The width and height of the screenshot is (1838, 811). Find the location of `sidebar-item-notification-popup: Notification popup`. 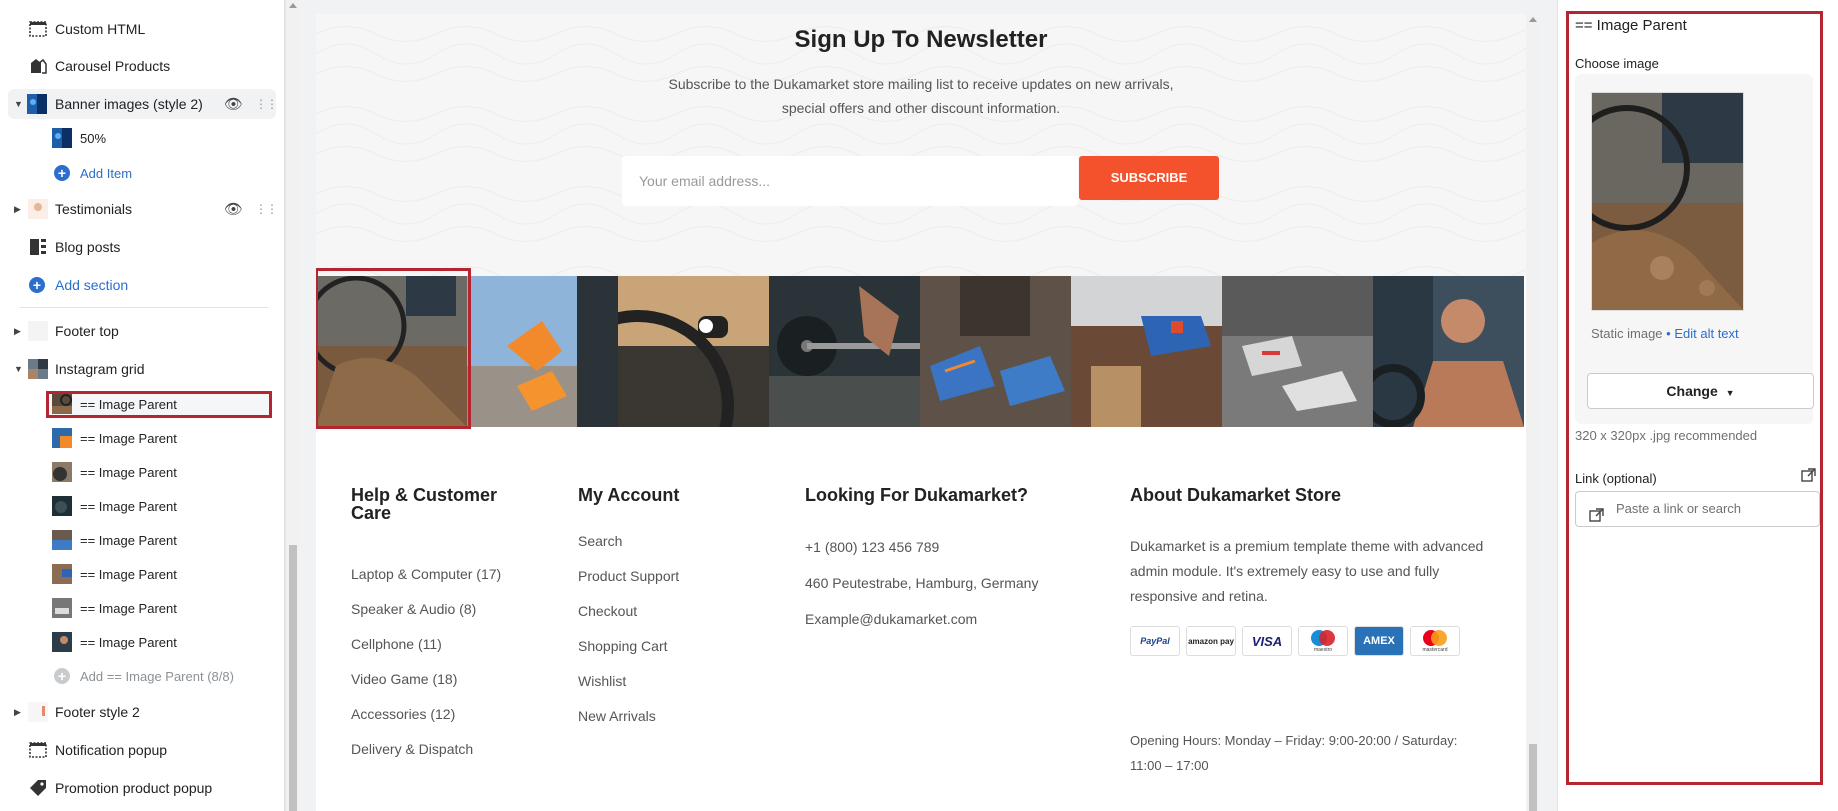

sidebar-item-notification-popup: Notification popup is located at coordinates (142, 750).